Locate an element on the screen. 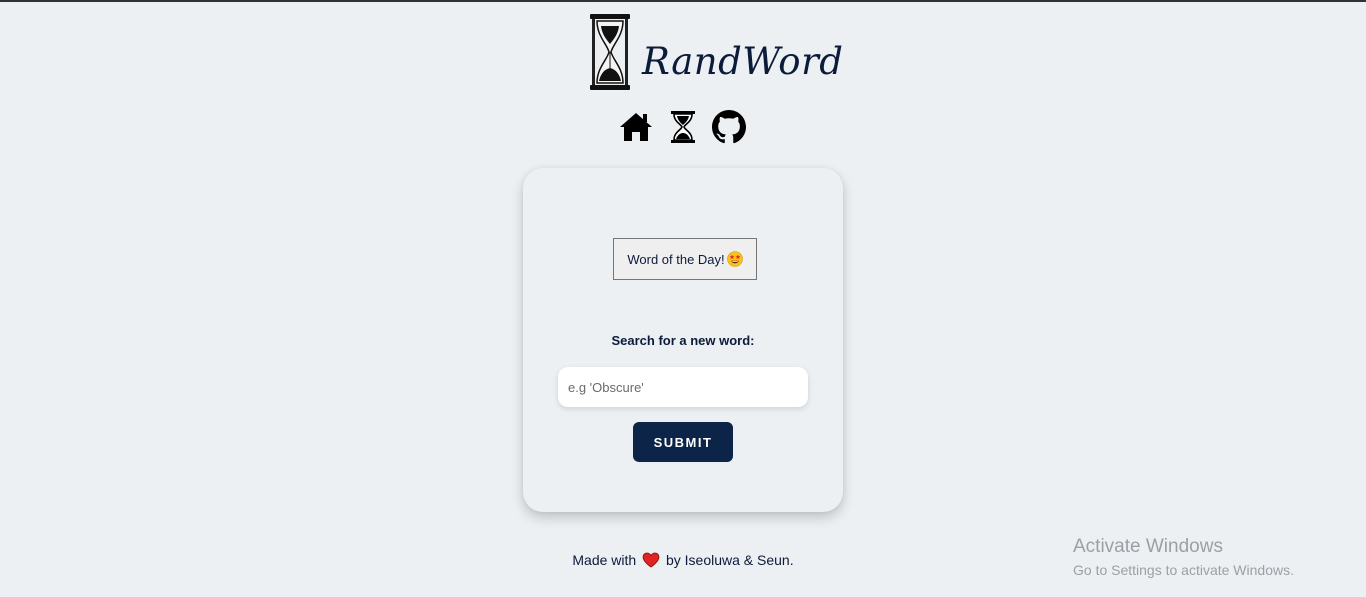 Image resolution: width=1366 pixels, height=597 pixels. heart-icon is located at coordinates (651, 560).